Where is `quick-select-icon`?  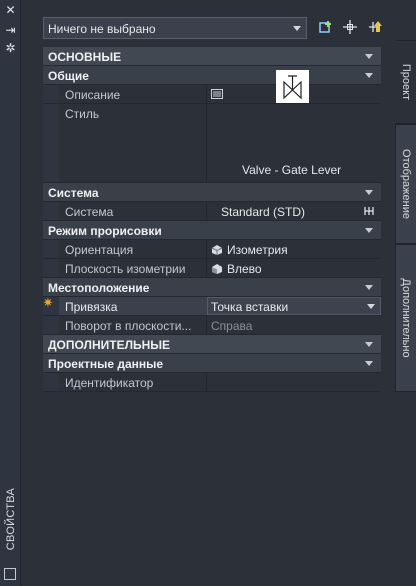
quick-select-icon is located at coordinates (375, 26).